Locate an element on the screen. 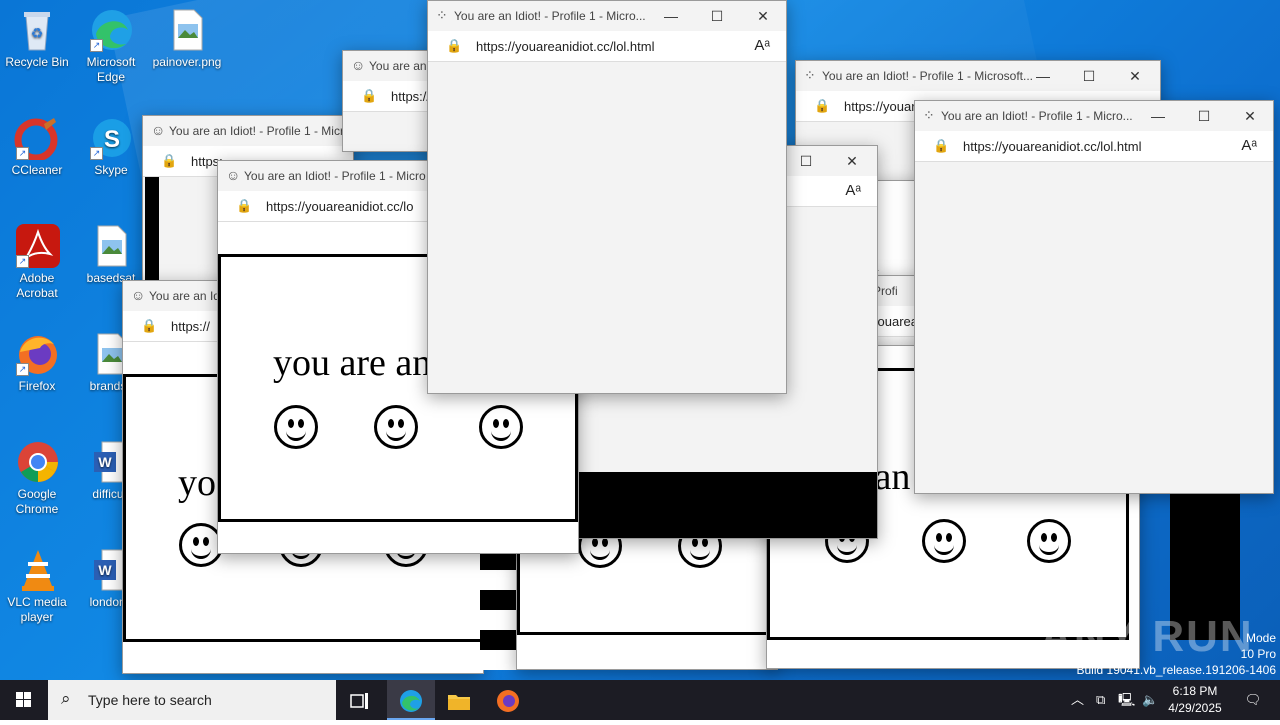 The height and width of the screenshot is (725, 1280). desktop-icon-edge: ↗ Microsoft Edge is located at coordinates (111, 46).